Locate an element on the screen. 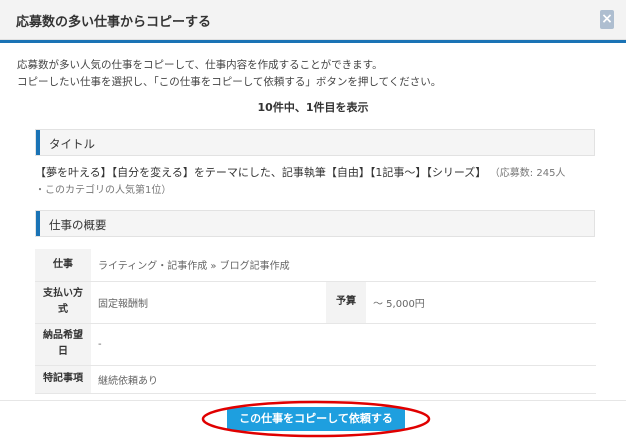 The height and width of the screenshot is (440, 626). intro-line-1: 応募数が多い人気の仕事をコピーして、仕事内容を作成することができます。 is located at coordinates (200, 65).